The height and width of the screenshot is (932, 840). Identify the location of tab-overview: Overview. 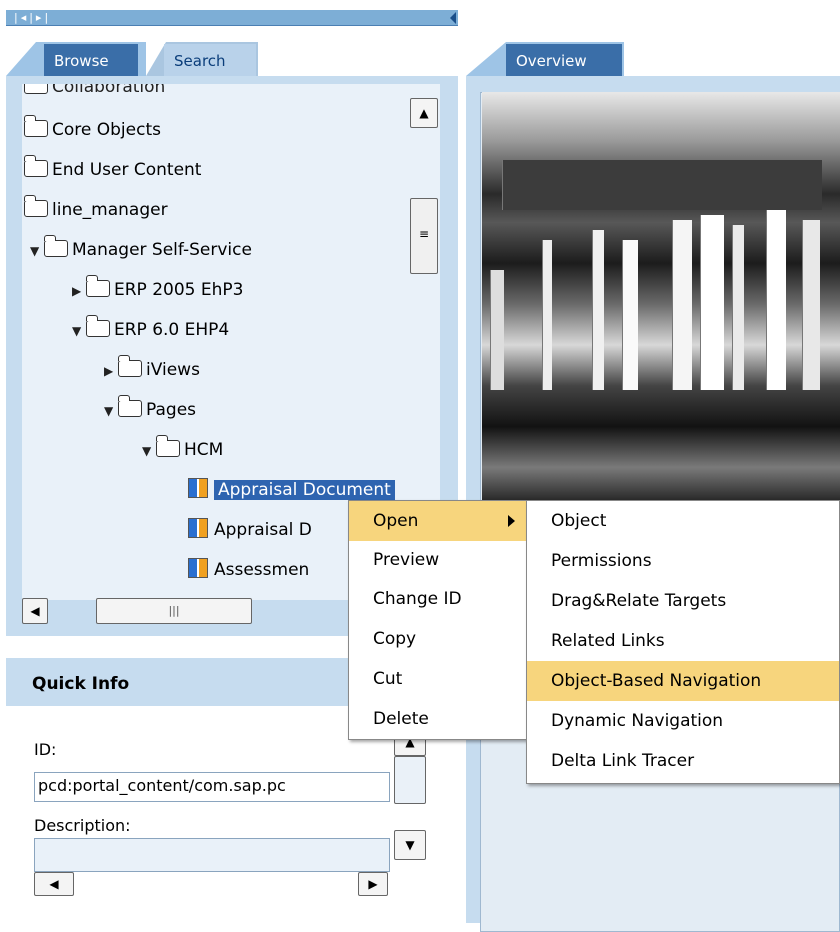
(564, 60).